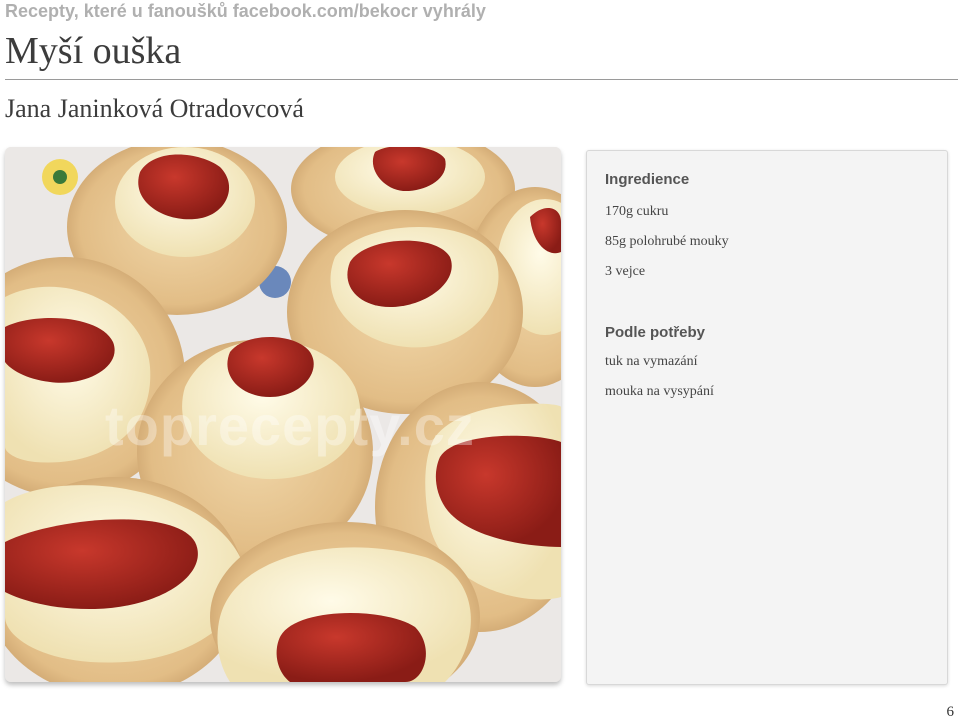  What do you see at coordinates (290, 425) in the screenshot?
I see `photo-watermark: toprecepty.cz` at bounding box center [290, 425].